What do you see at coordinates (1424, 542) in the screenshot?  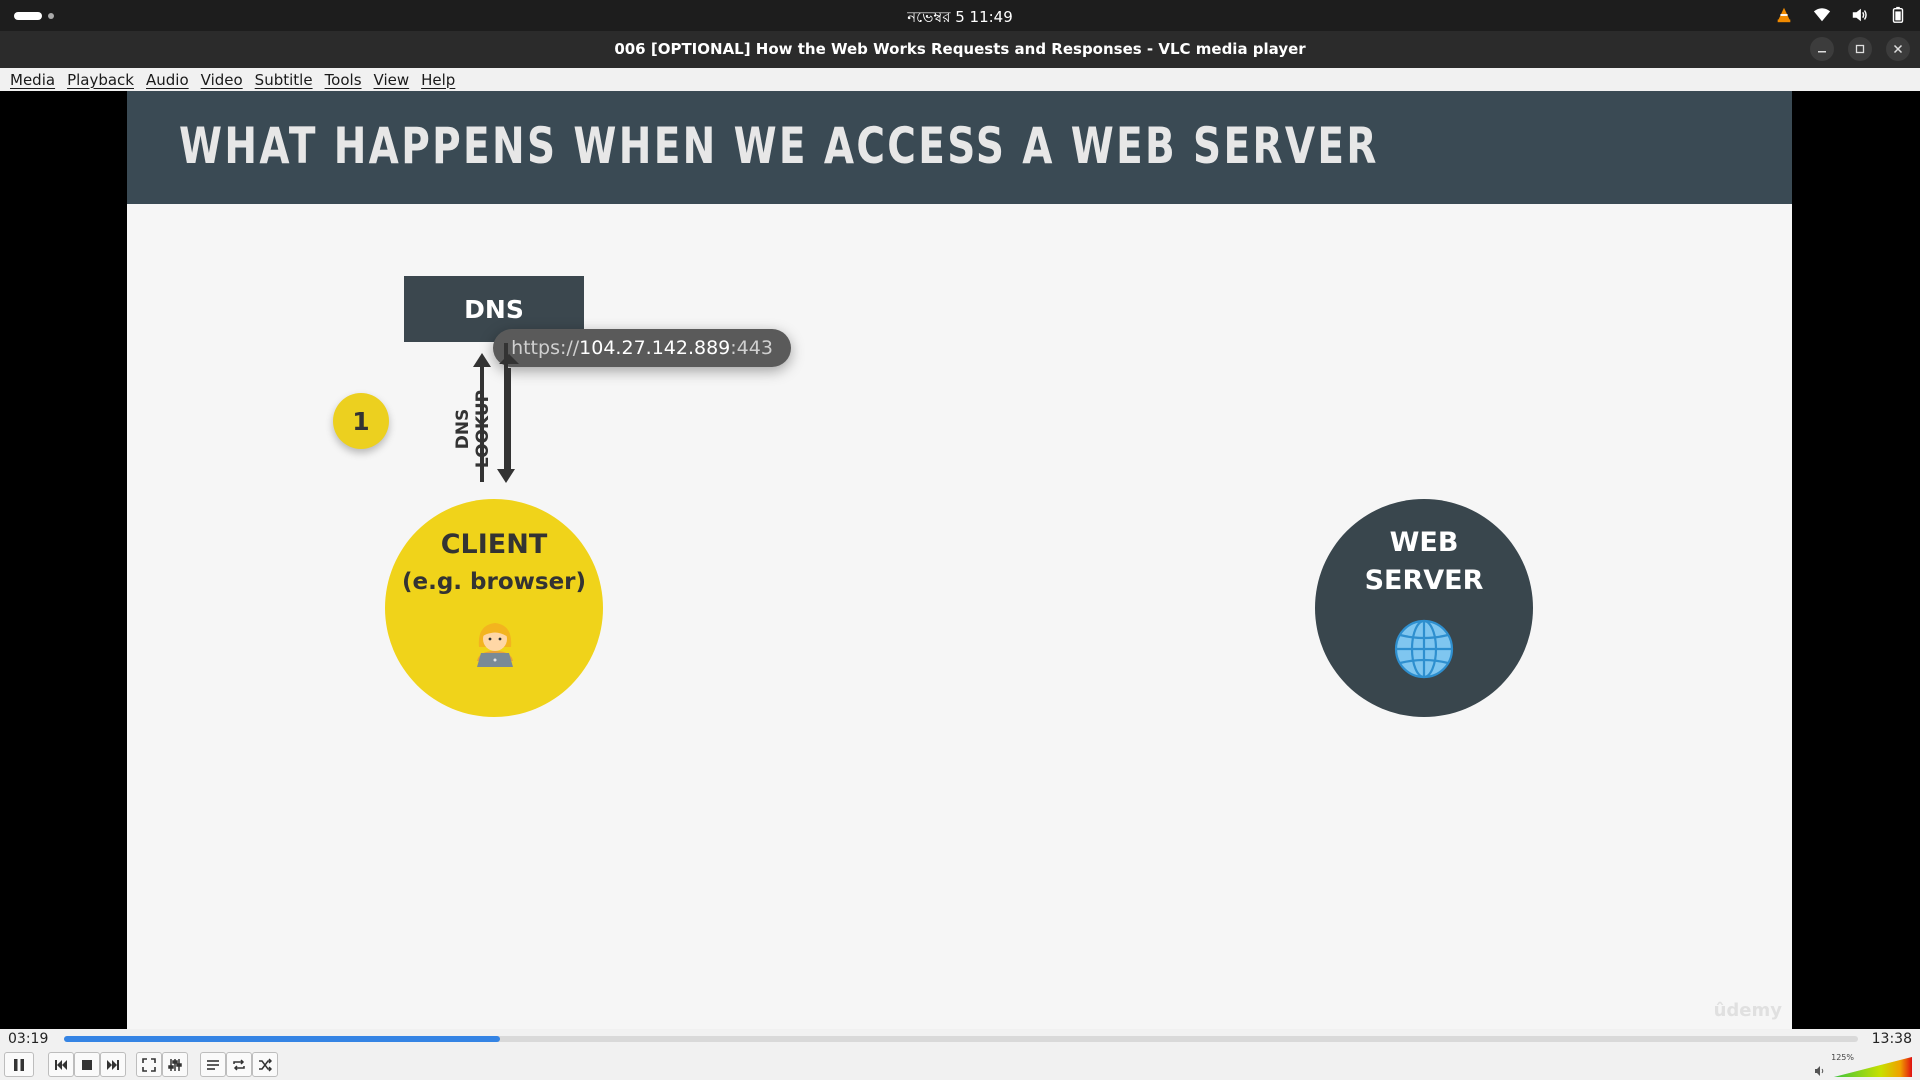 I see `server-title-line1: WEB` at bounding box center [1424, 542].